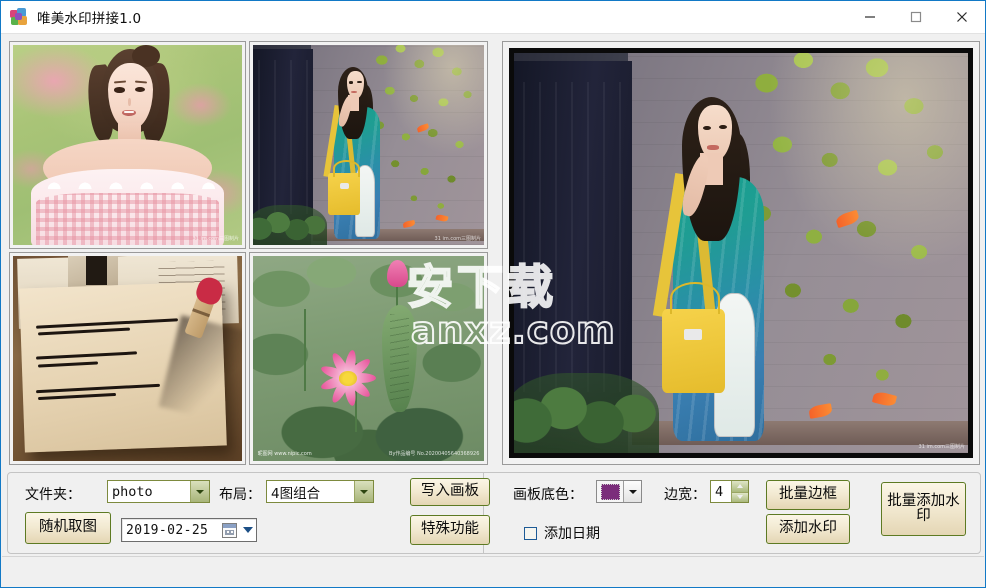 The image size is (986, 588). Describe the element at coordinates (923, 509) in the screenshot. I see `batch-add-watermark-button: 批量添加水印` at that location.